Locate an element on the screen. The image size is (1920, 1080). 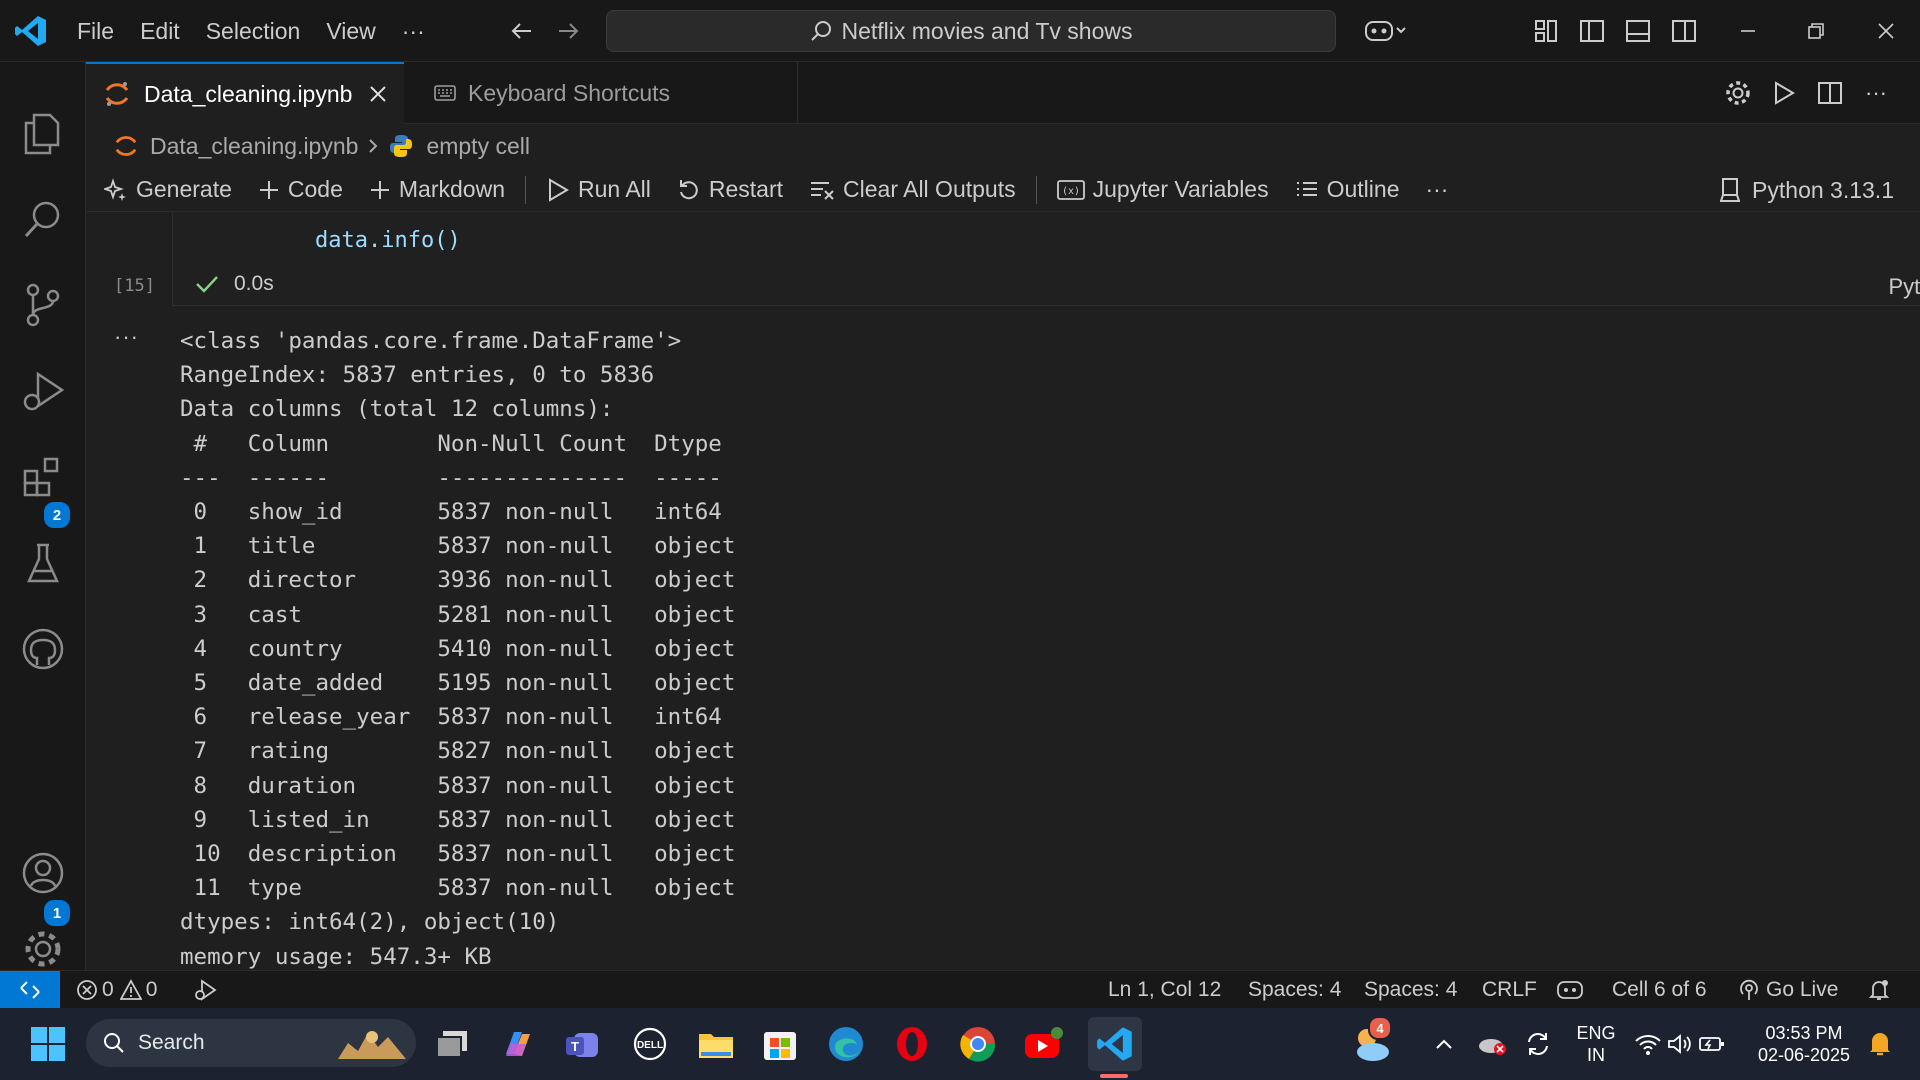
svg-text: T is located at coordinates (575, 1046).